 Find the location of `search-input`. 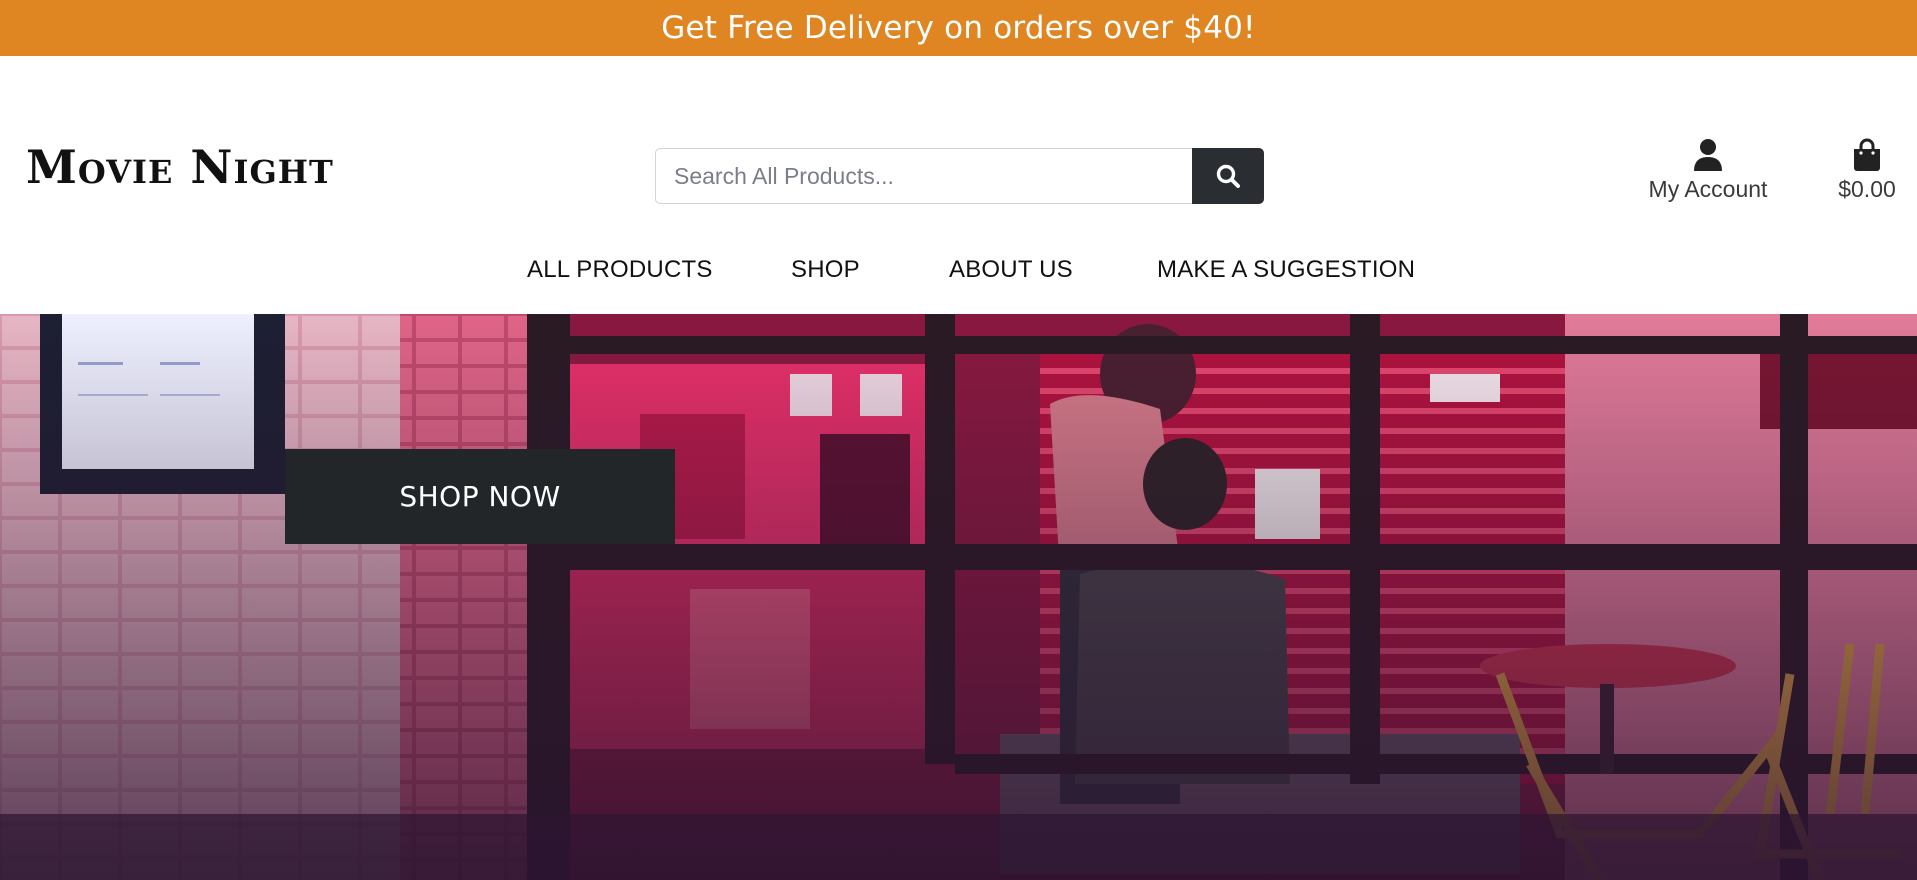

search-input is located at coordinates (923, 176).